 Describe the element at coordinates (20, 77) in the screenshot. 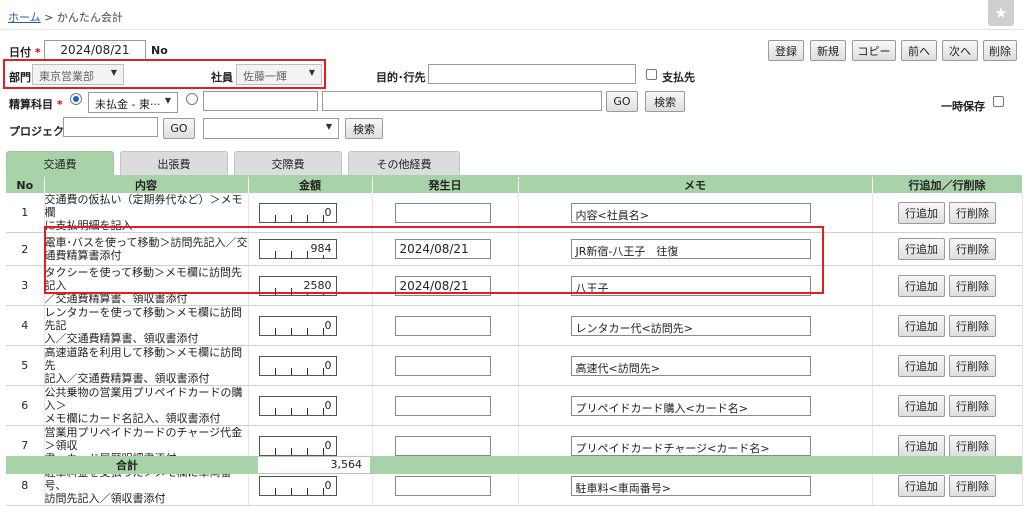

I see `dept-label: 部門` at that location.